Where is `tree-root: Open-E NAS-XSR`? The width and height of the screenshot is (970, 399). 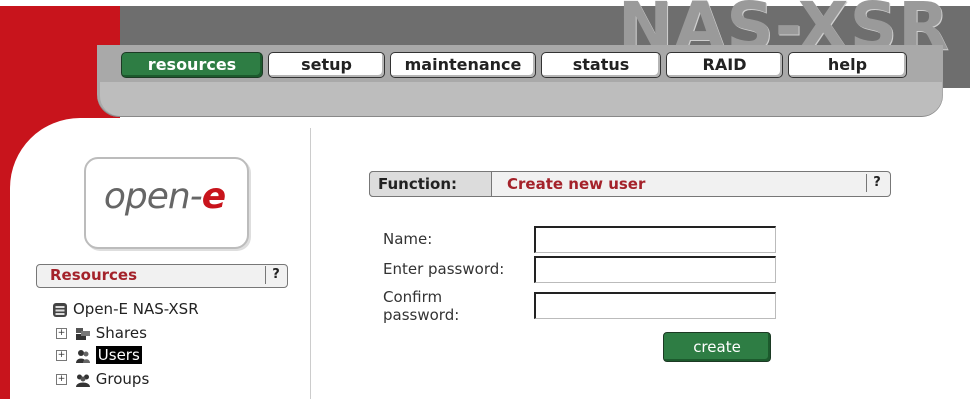 tree-root: Open-E NAS-XSR is located at coordinates (125, 309).